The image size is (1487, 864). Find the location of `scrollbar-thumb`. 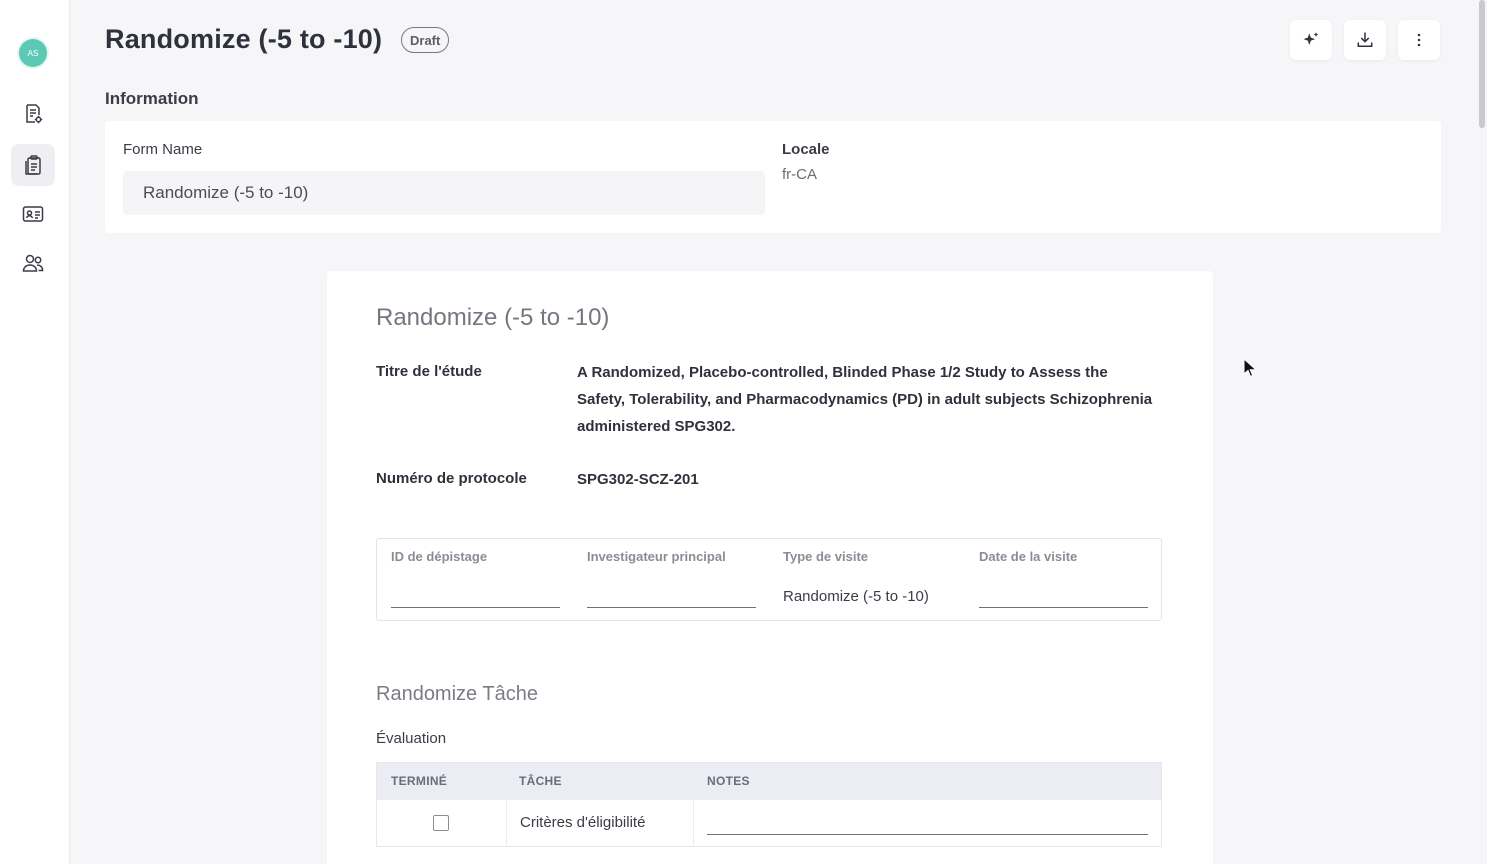

scrollbar-thumb is located at coordinates (1482, 64).